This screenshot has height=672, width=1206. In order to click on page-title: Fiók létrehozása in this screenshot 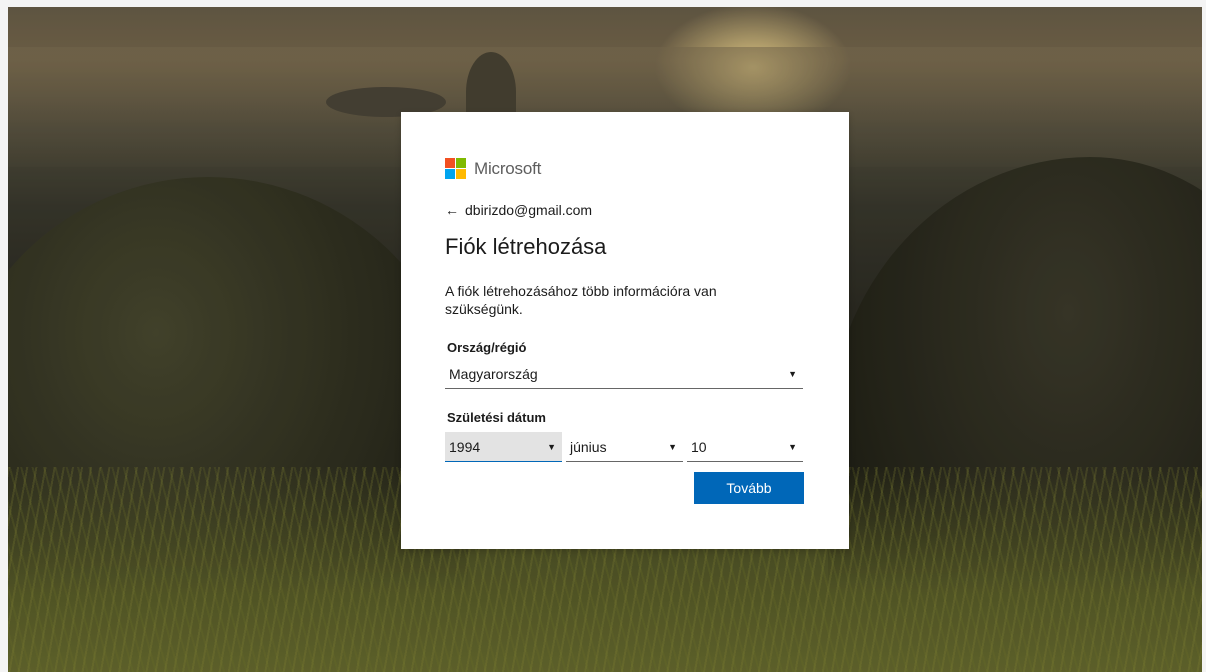, I will do `click(526, 246)`.